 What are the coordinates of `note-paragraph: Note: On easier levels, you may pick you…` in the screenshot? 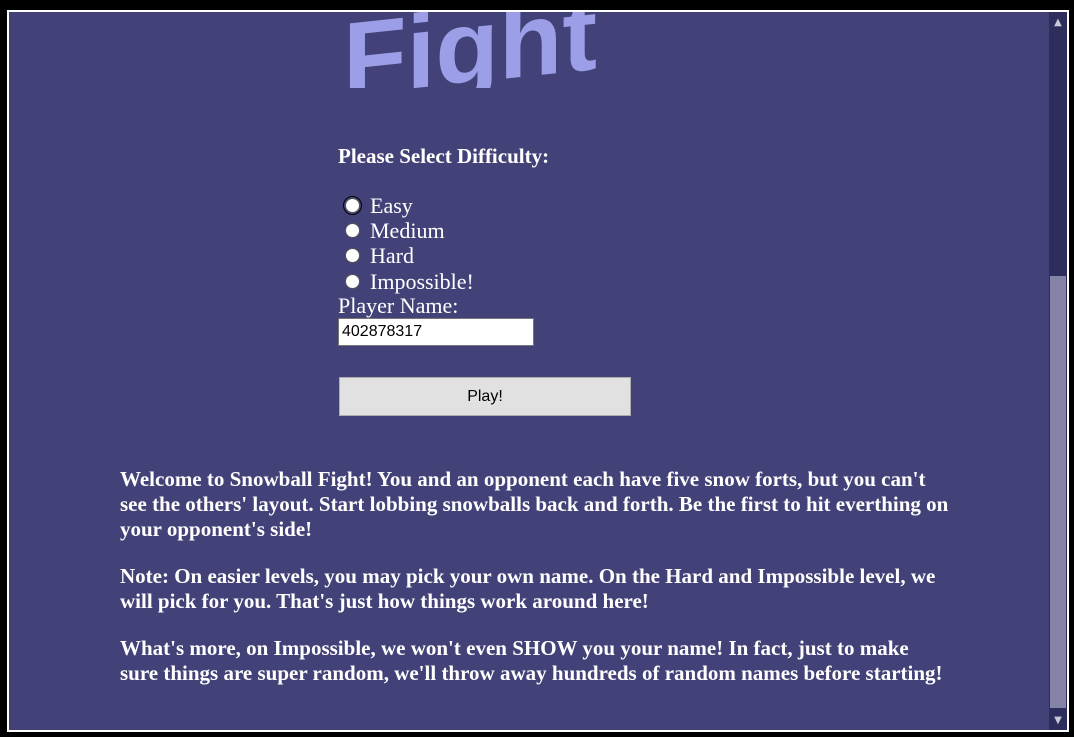 It's located at (528, 588).